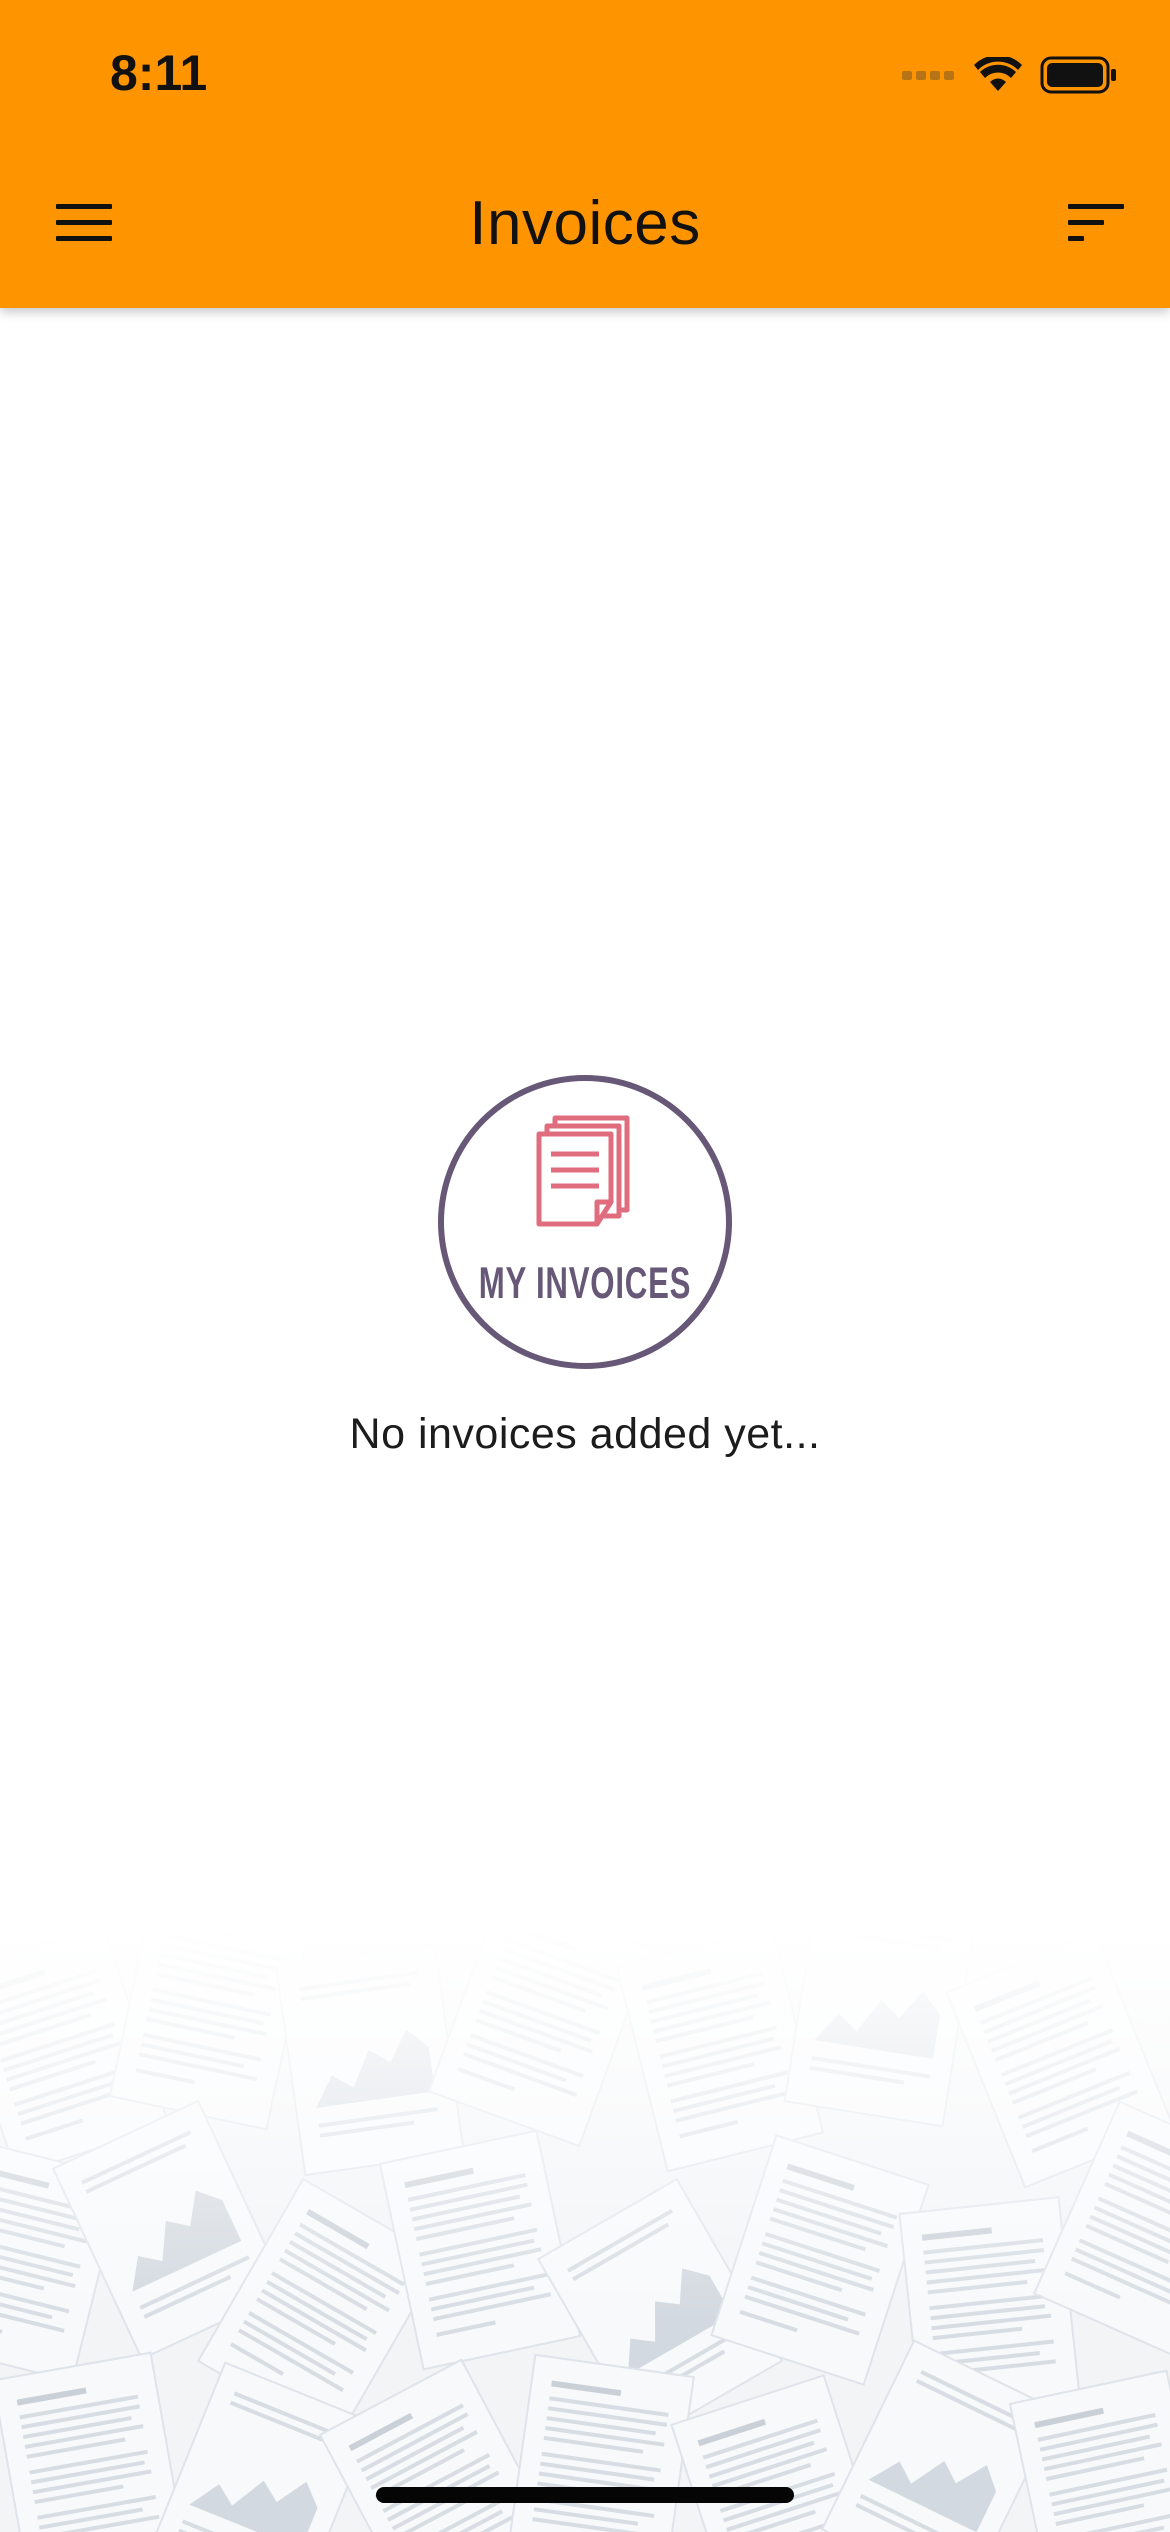  I want to click on page-title: Invoices, so click(585, 223).